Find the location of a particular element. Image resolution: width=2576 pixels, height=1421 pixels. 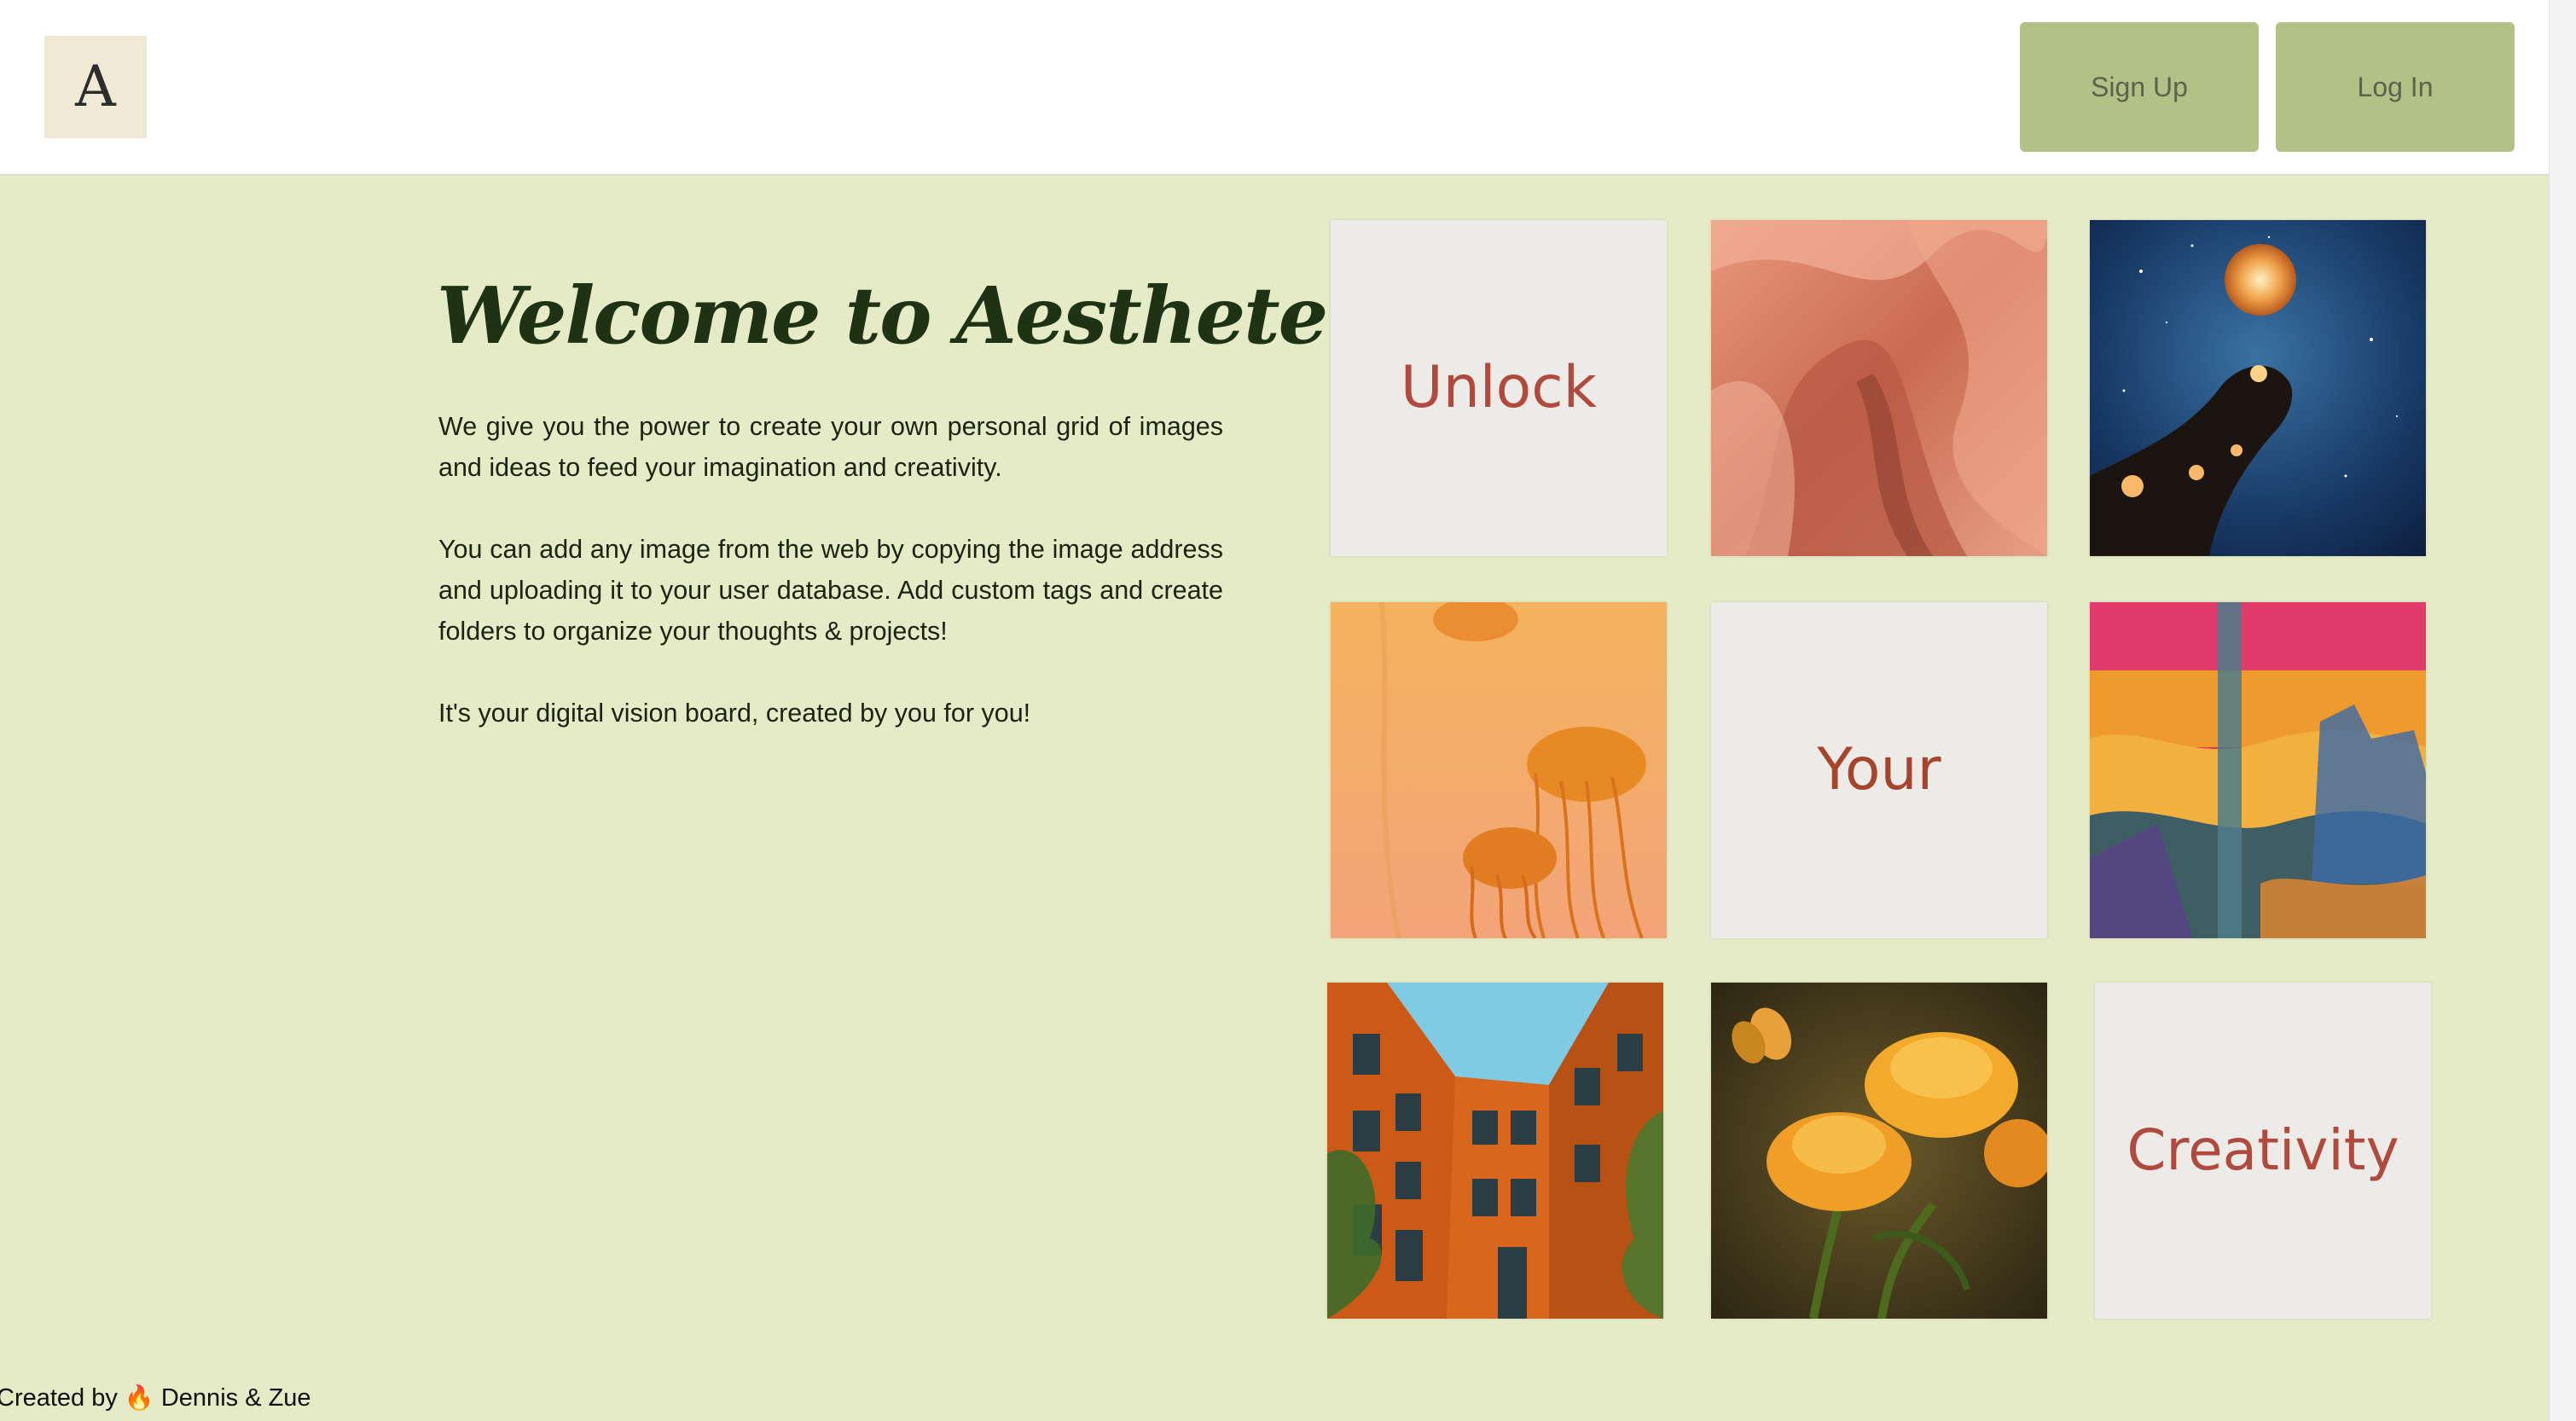

logo-letter: A is located at coordinates (95, 86).